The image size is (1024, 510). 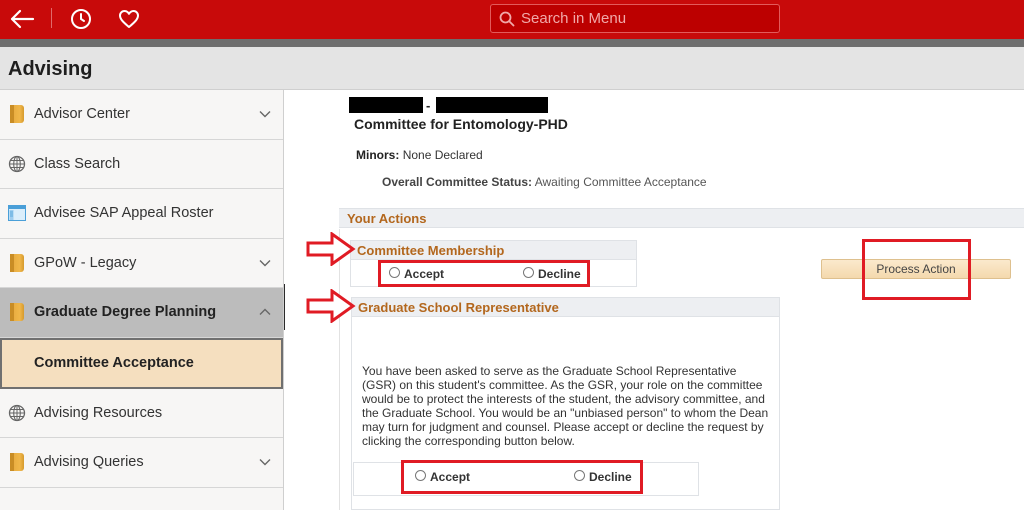 What do you see at coordinates (82, 114) in the screenshot?
I see `sidebar-item-label: Advisor Center` at bounding box center [82, 114].